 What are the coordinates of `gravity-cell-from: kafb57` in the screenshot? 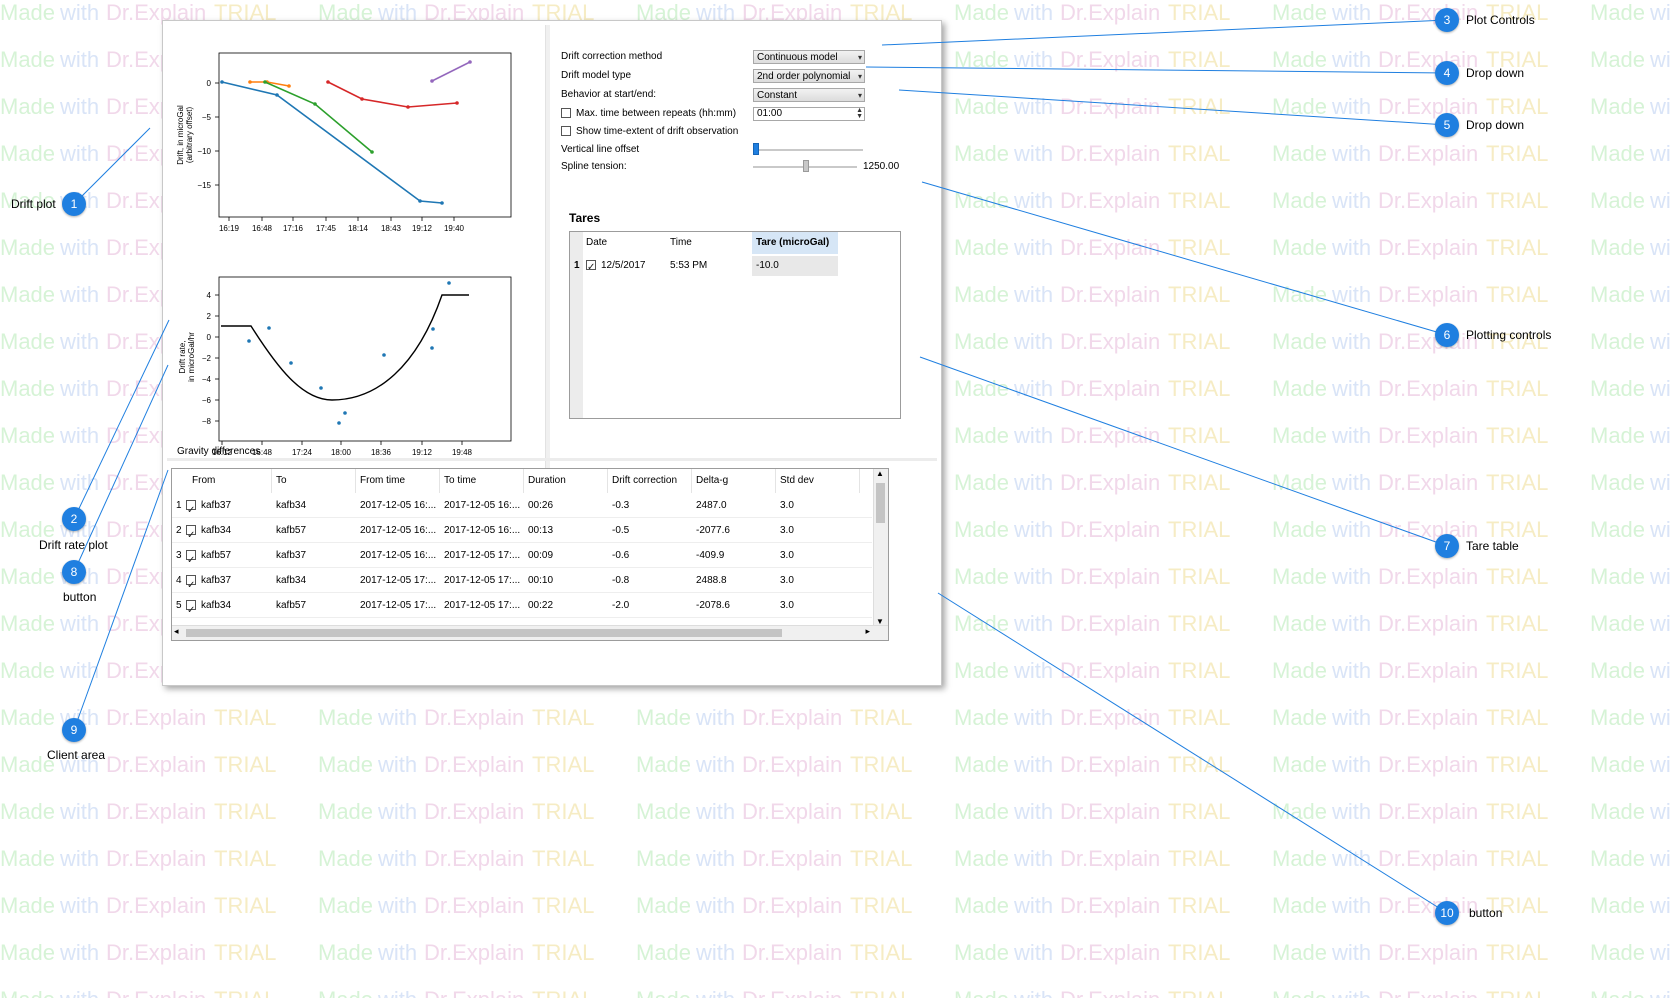 It's located at (225, 555).